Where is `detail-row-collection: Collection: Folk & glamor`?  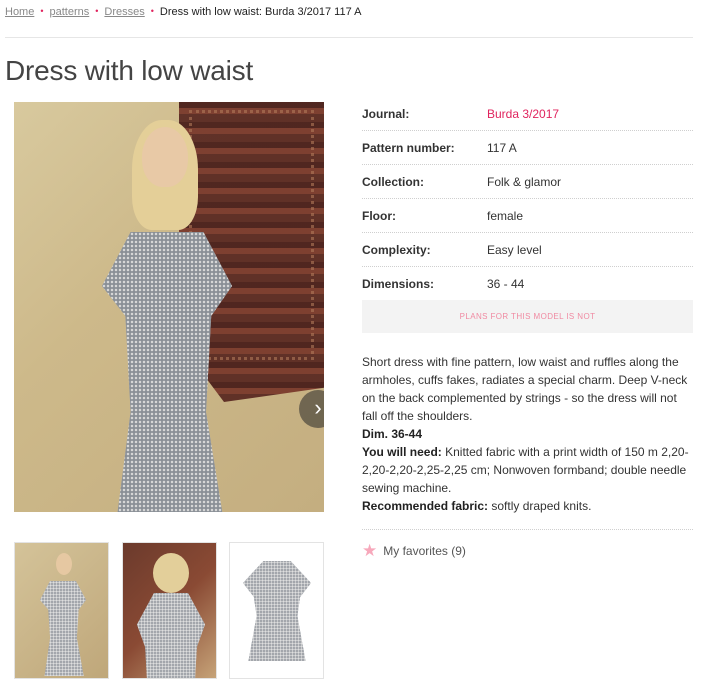
detail-row-collection: Collection: Folk & glamor is located at coordinates (527, 182).